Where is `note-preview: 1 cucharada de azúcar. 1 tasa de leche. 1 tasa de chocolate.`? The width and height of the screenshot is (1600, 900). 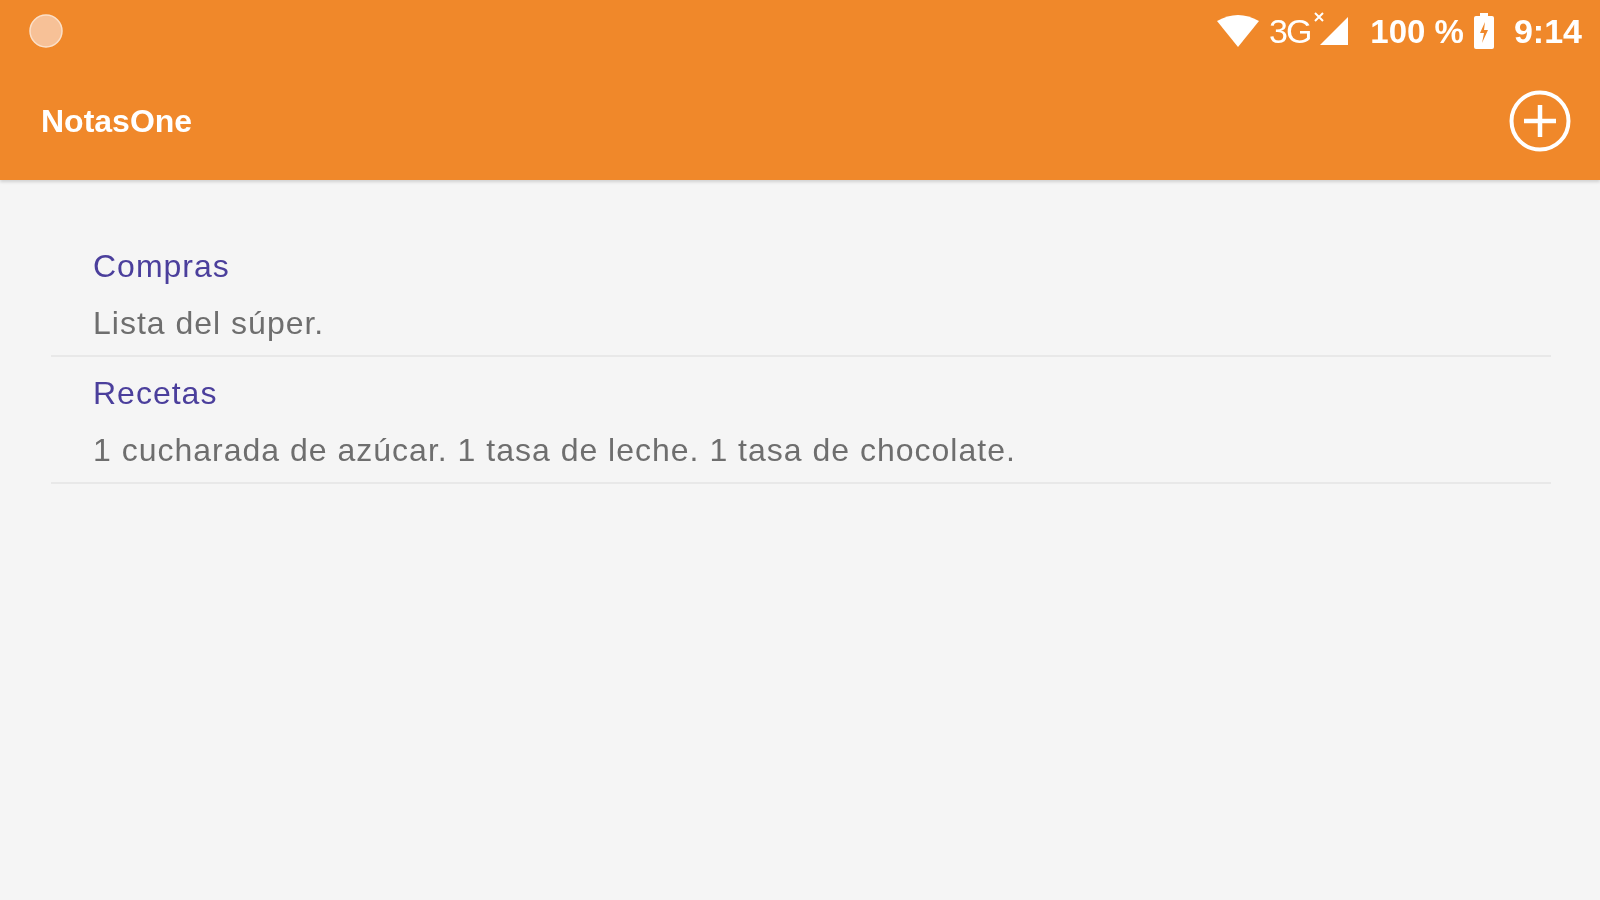
note-preview: 1 cucharada de azúcar. 1 tasa de leche. 1 tasa de chocolate. is located at coordinates (554, 450).